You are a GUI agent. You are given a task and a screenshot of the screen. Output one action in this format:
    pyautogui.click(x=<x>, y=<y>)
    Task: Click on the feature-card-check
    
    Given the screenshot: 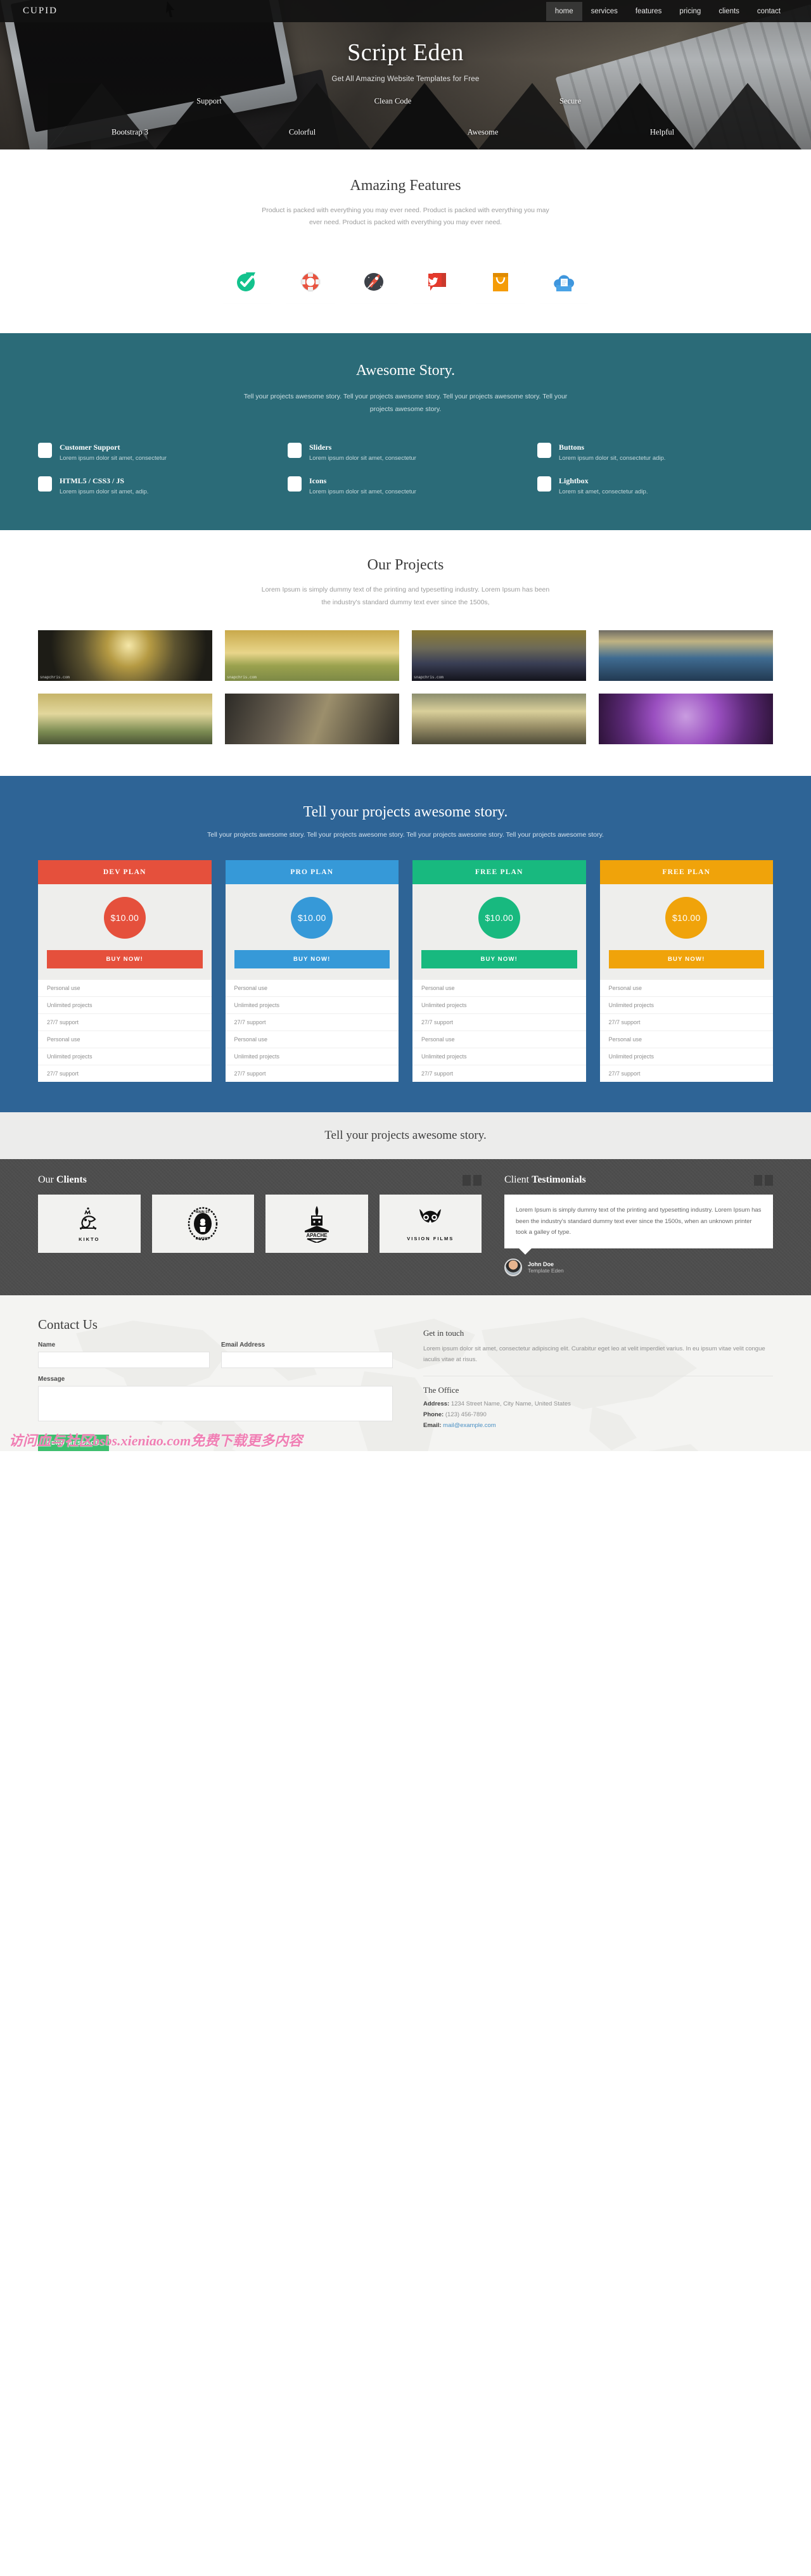 What is the action you would take?
    pyautogui.click(x=247, y=277)
    